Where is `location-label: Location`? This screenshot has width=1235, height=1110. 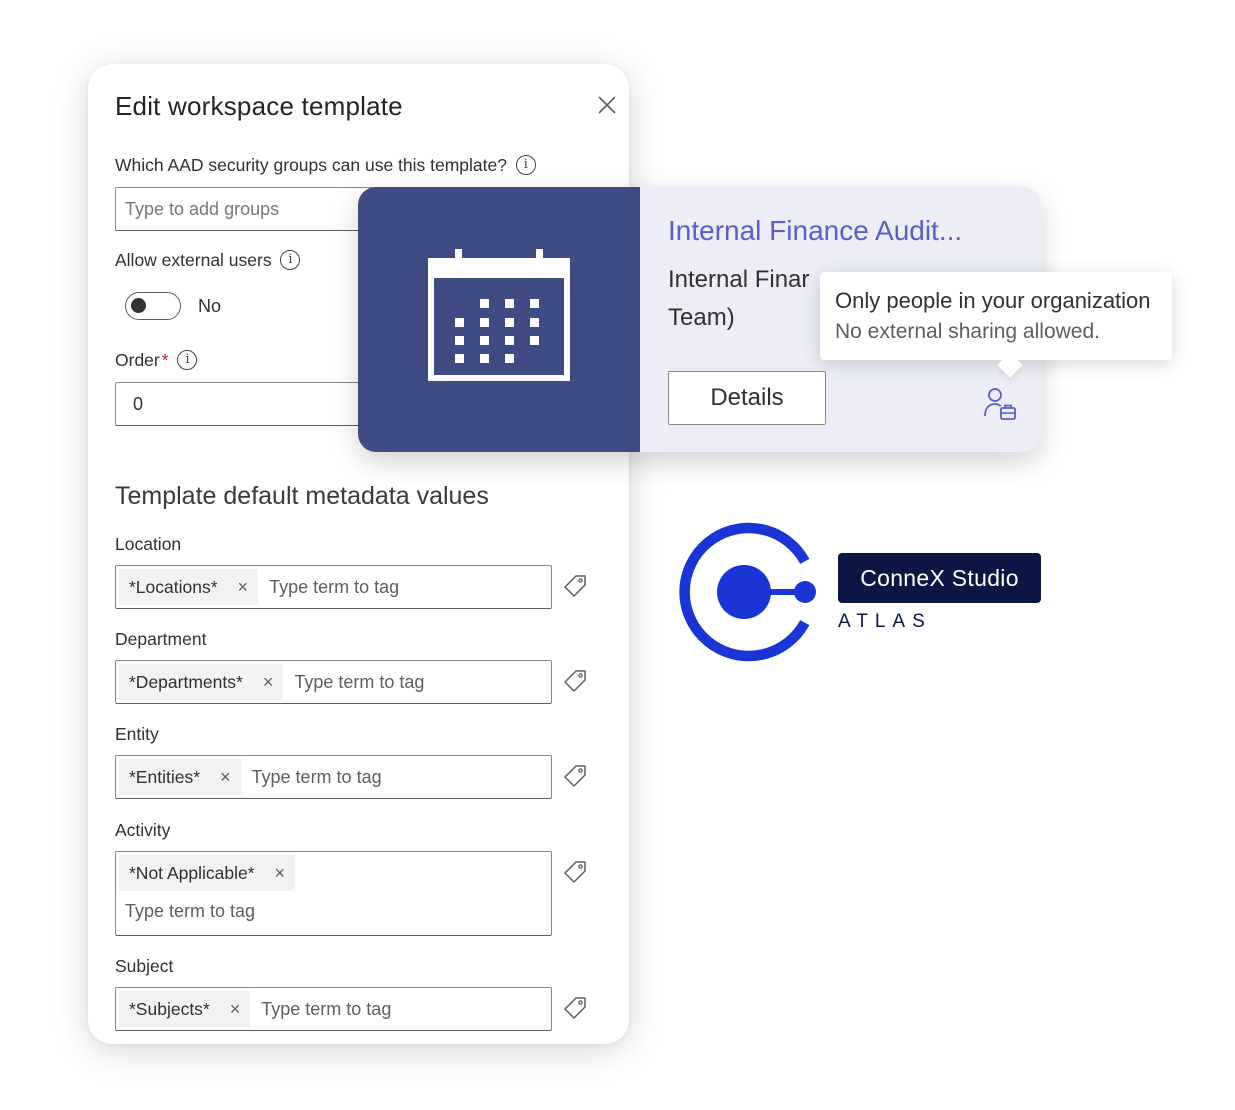 location-label: Location is located at coordinates (148, 544).